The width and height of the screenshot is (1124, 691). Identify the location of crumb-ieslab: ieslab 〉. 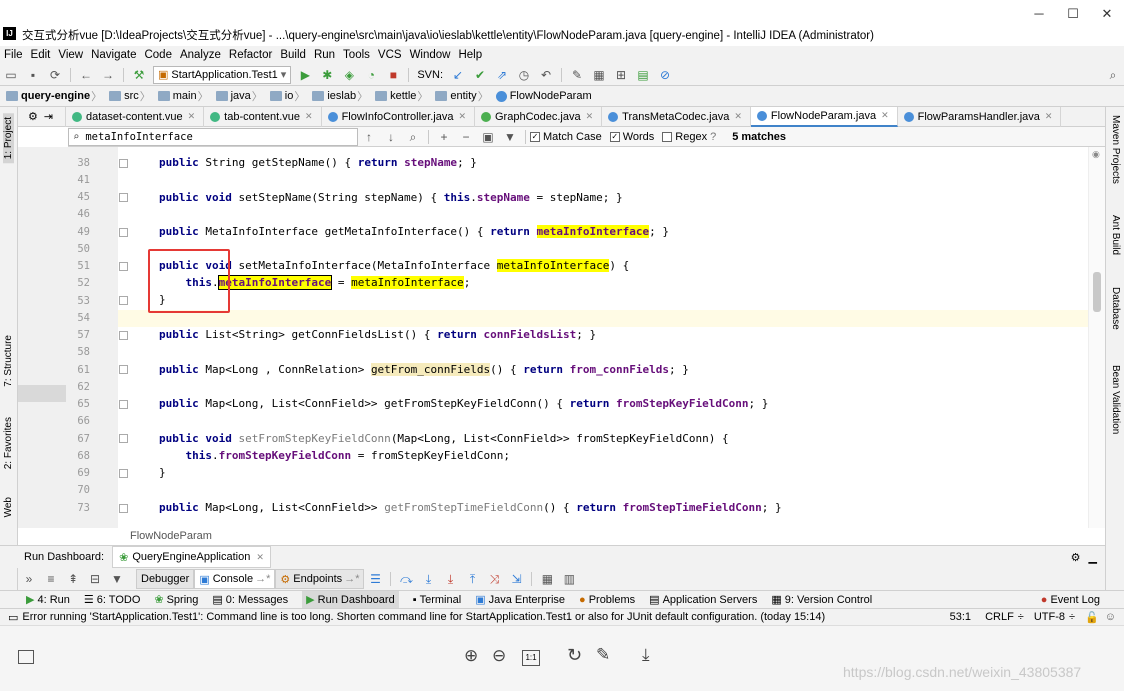
(341, 96).